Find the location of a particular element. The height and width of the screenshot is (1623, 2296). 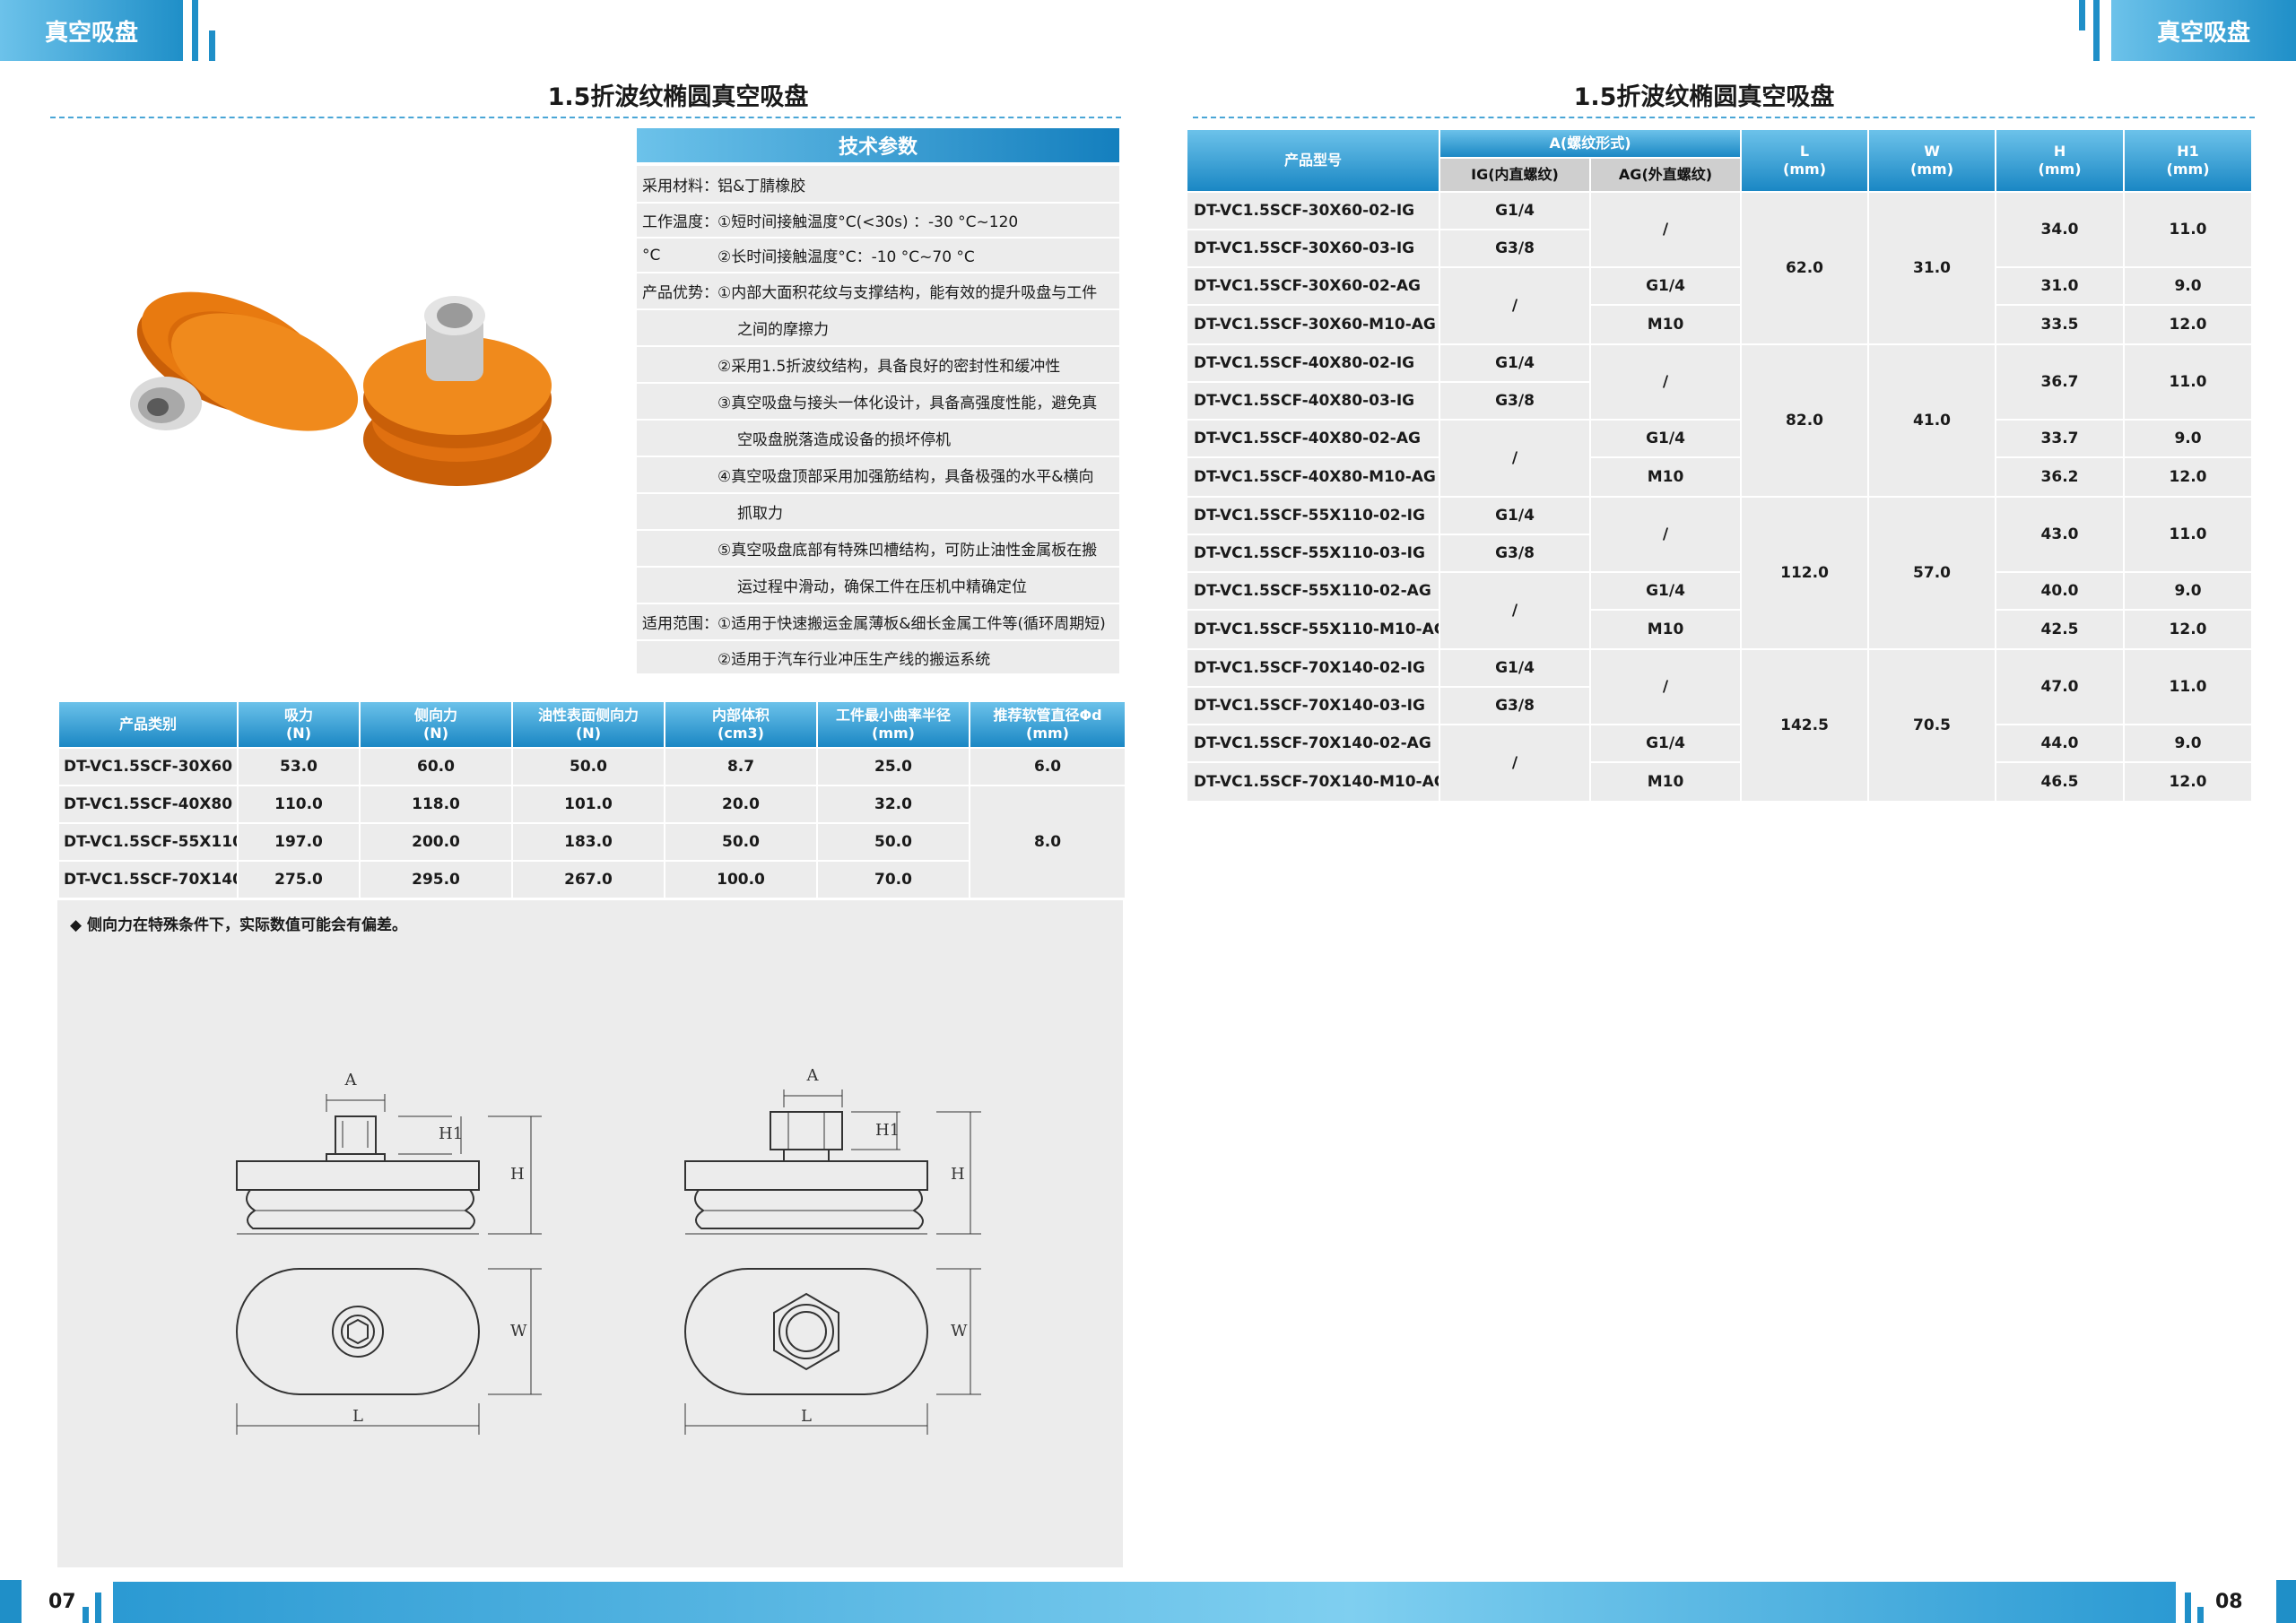

tech-params-label: 工作温度： is located at coordinates (680, 222).